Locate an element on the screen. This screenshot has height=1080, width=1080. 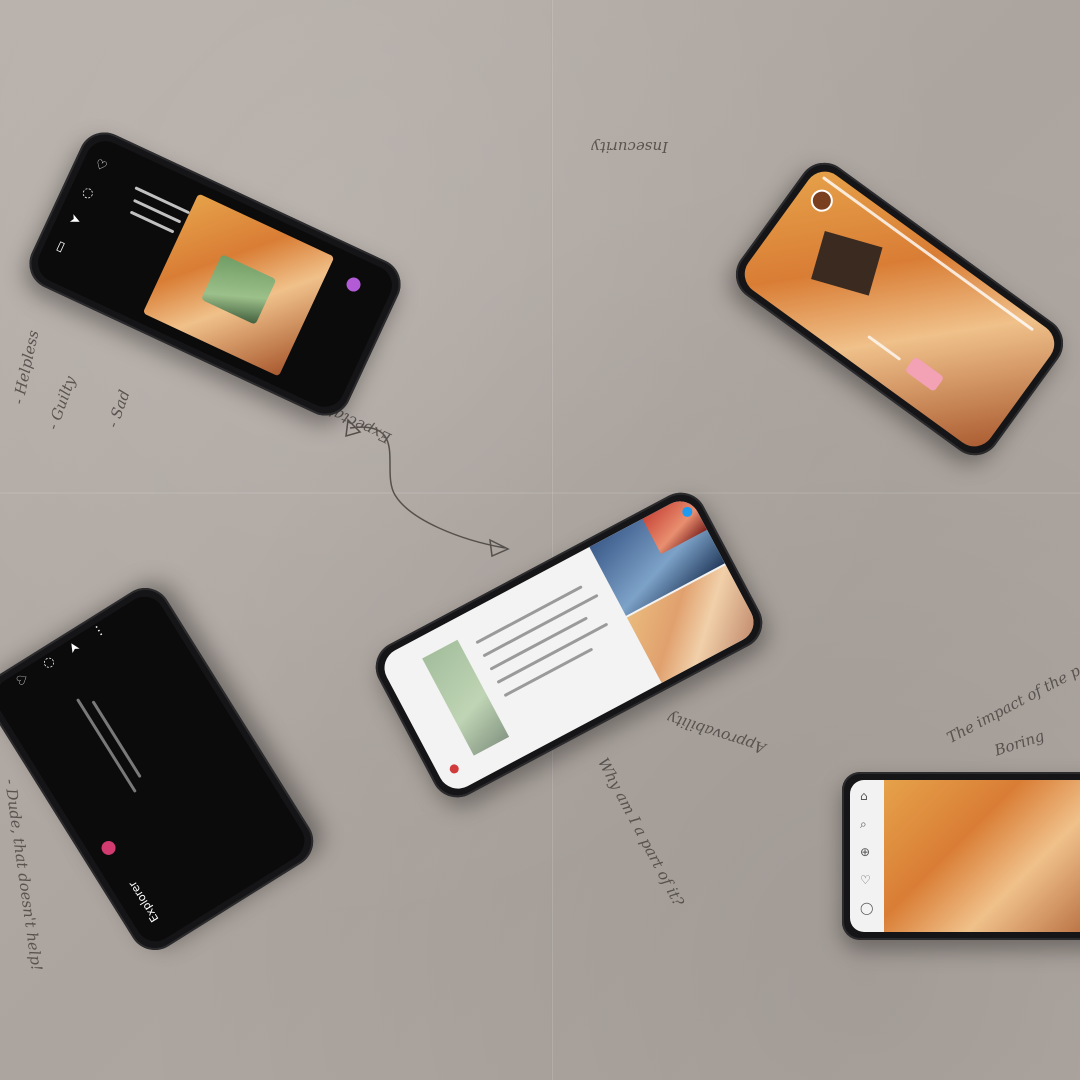
phone-bottom-right: ⌂ ⌕ ⊕ ♡ ◯ is located at coordinates (961, 856).